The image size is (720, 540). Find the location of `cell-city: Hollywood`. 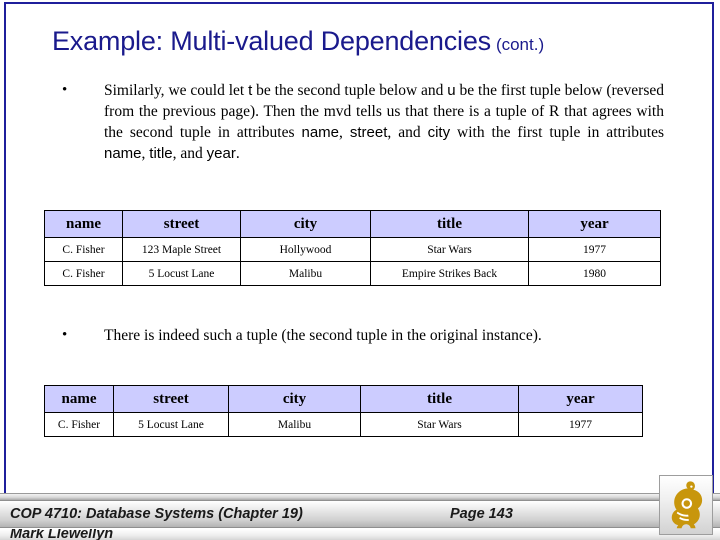

cell-city: Hollywood is located at coordinates (305, 249).